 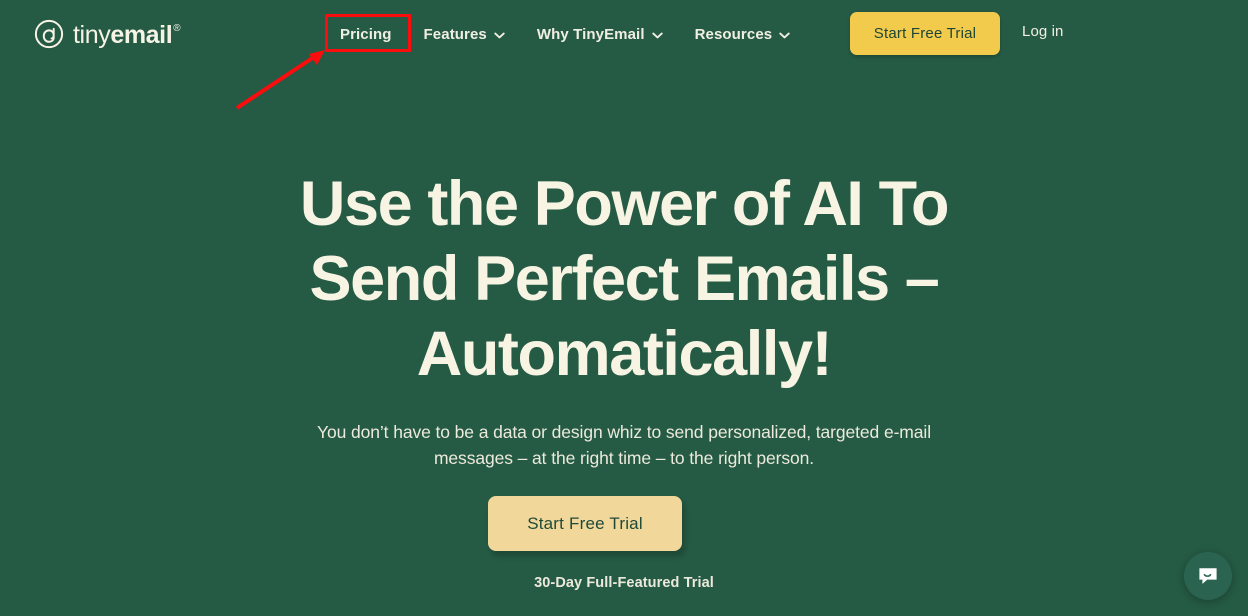 I want to click on site-logo: tinyemail®, so click(x=107, y=34).